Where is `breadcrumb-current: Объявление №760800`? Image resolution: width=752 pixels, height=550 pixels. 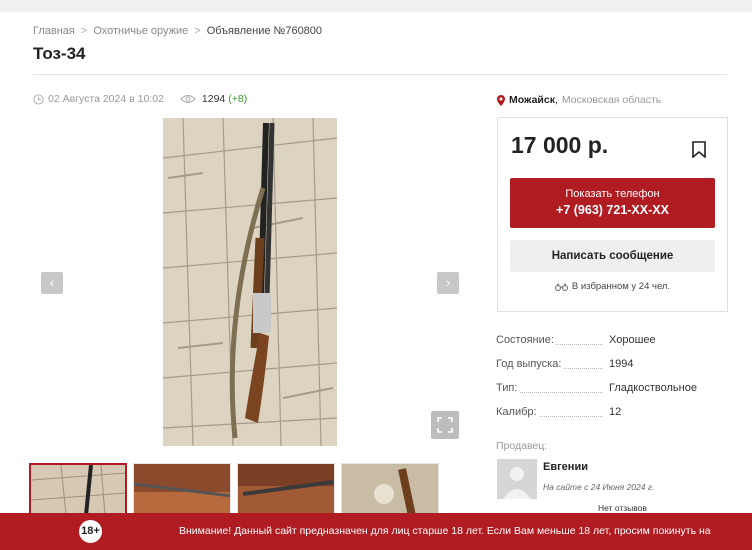 breadcrumb-current: Объявление №760800 is located at coordinates (264, 31).